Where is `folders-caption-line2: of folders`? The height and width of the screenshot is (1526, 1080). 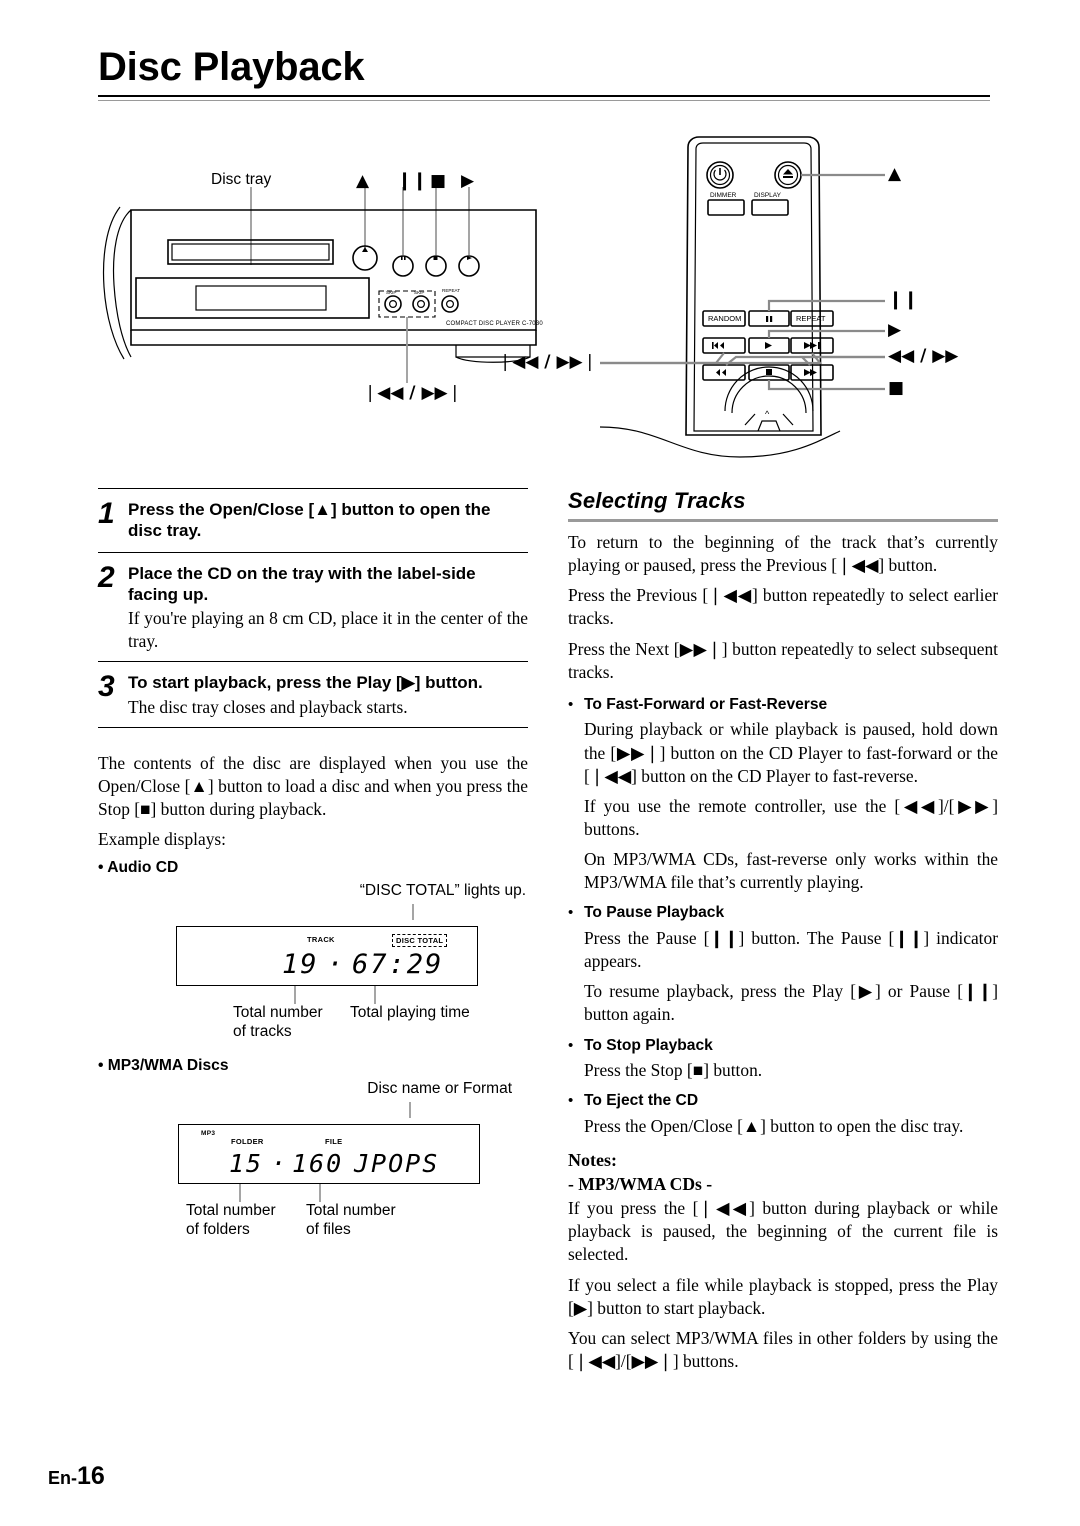
folders-caption-line2: of folders is located at coordinates (218, 1229).